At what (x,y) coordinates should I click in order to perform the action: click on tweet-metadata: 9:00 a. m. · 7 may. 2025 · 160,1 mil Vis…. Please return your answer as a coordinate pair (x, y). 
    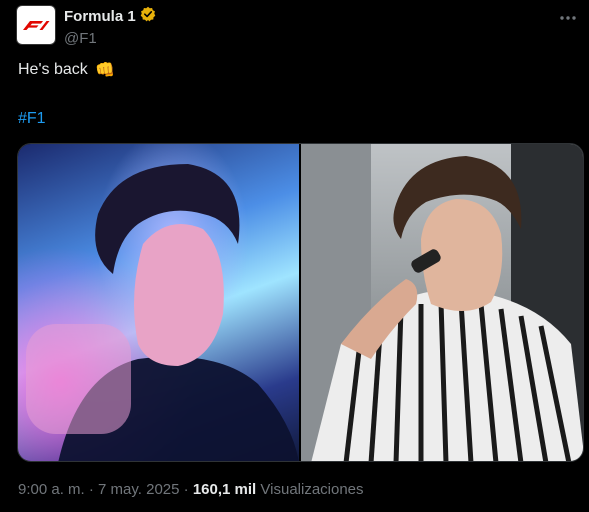
    Looking at the image, I should click on (191, 489).